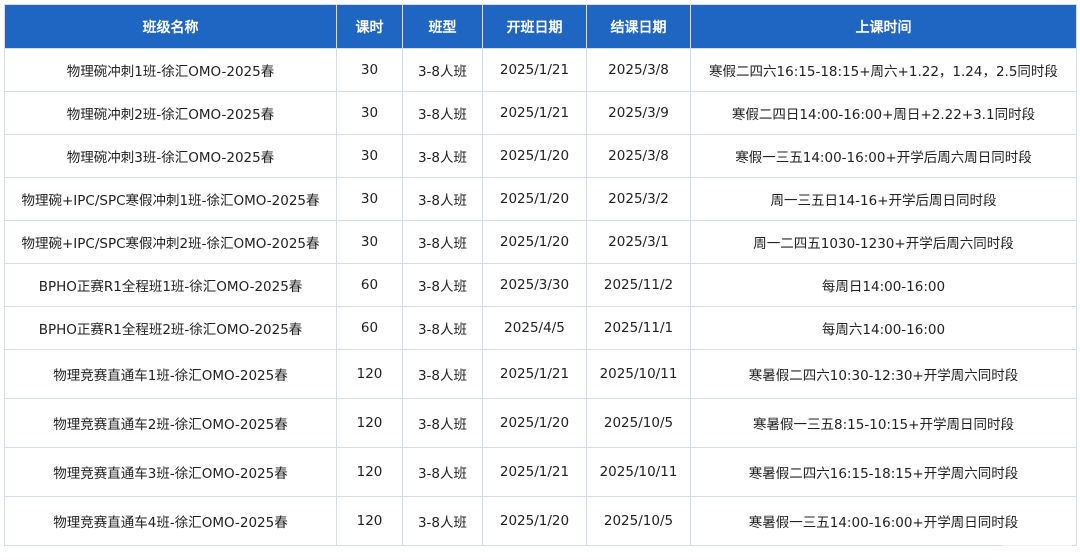 Image resolution: width=1080 pixels, height=560 pixels. Describe the element at coordinates (170, 242) in the screenshot. I see `cell-class-name: 物理碗+IPC/SPC寒假冲刺2班-徐汇OMO-2025春` at that location.